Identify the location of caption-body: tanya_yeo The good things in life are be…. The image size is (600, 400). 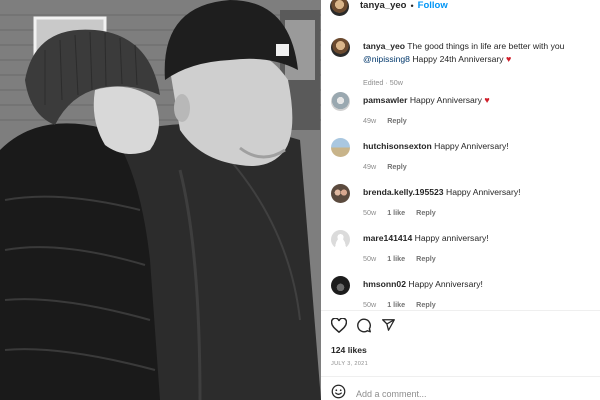
(477, 52).